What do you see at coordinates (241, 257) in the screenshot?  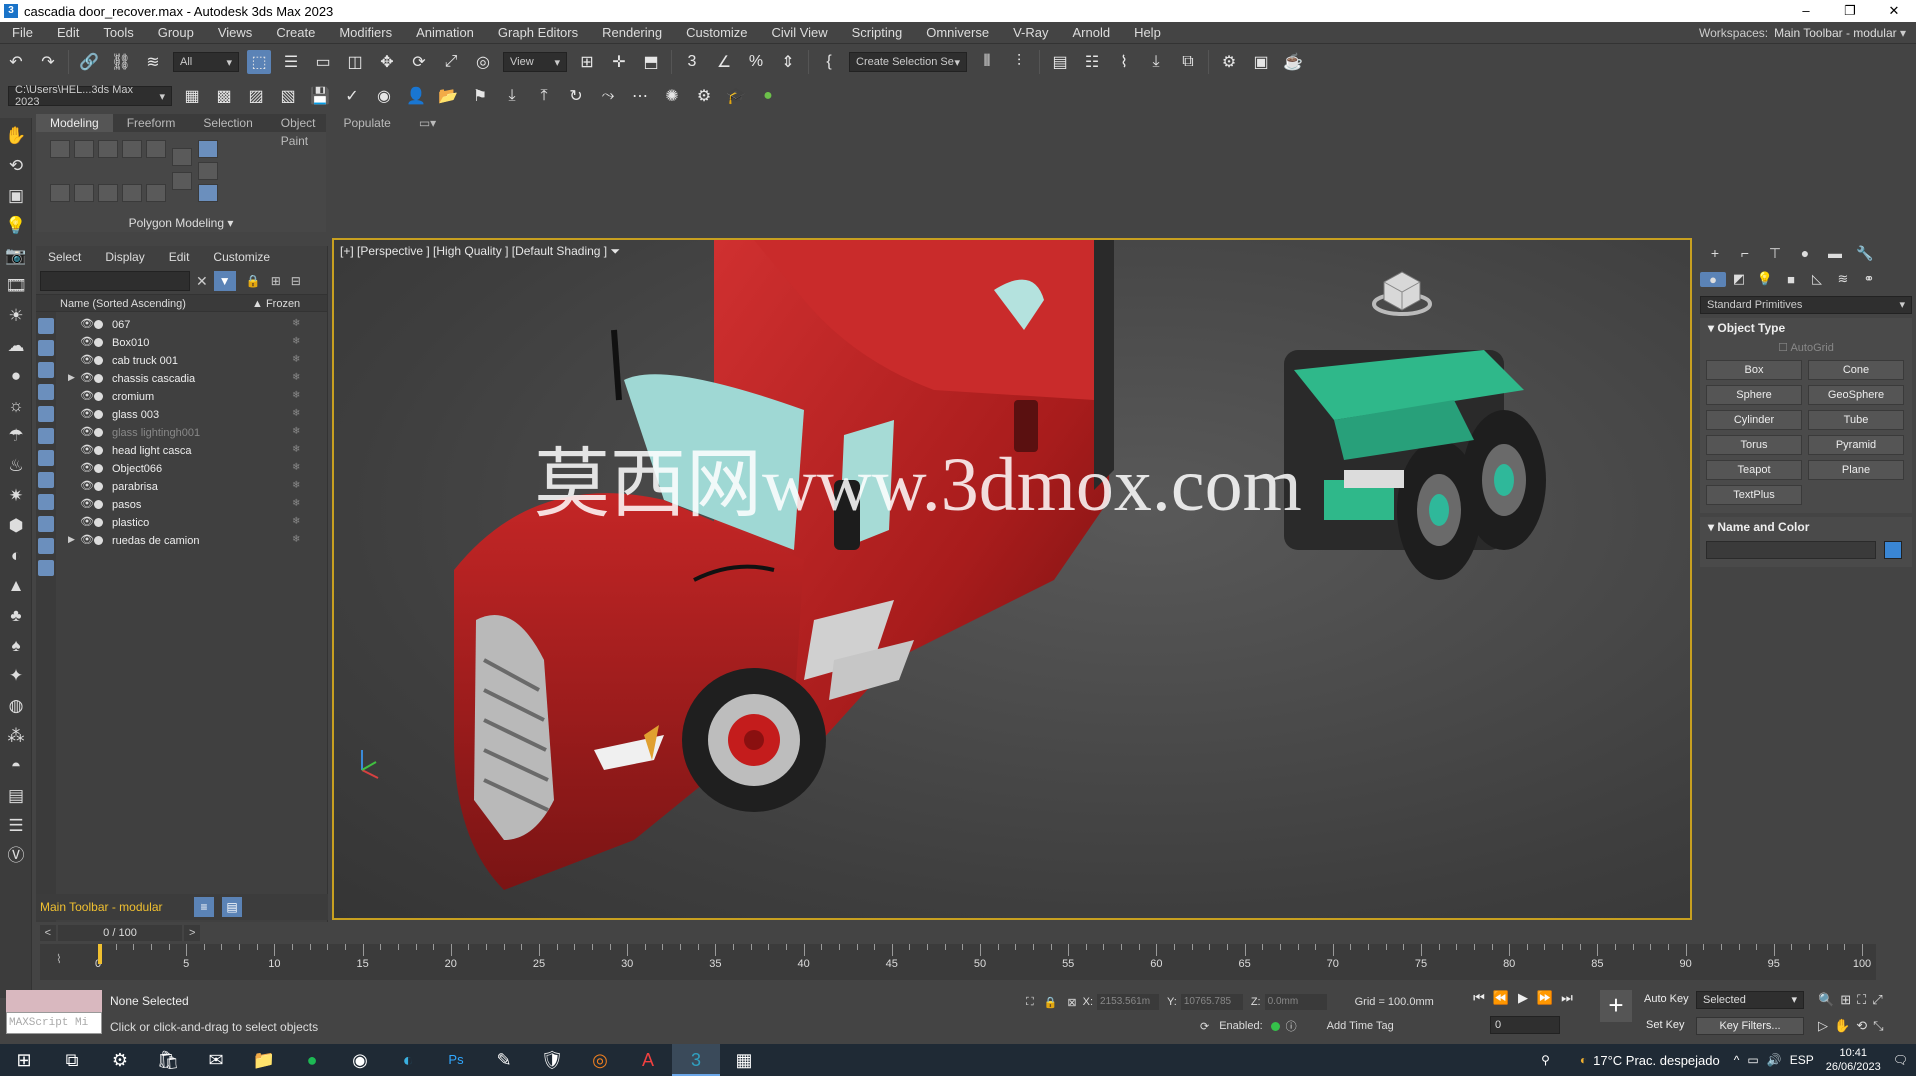 I see `explorer-menu-customize: Customize` at bounding box center [241, 257].